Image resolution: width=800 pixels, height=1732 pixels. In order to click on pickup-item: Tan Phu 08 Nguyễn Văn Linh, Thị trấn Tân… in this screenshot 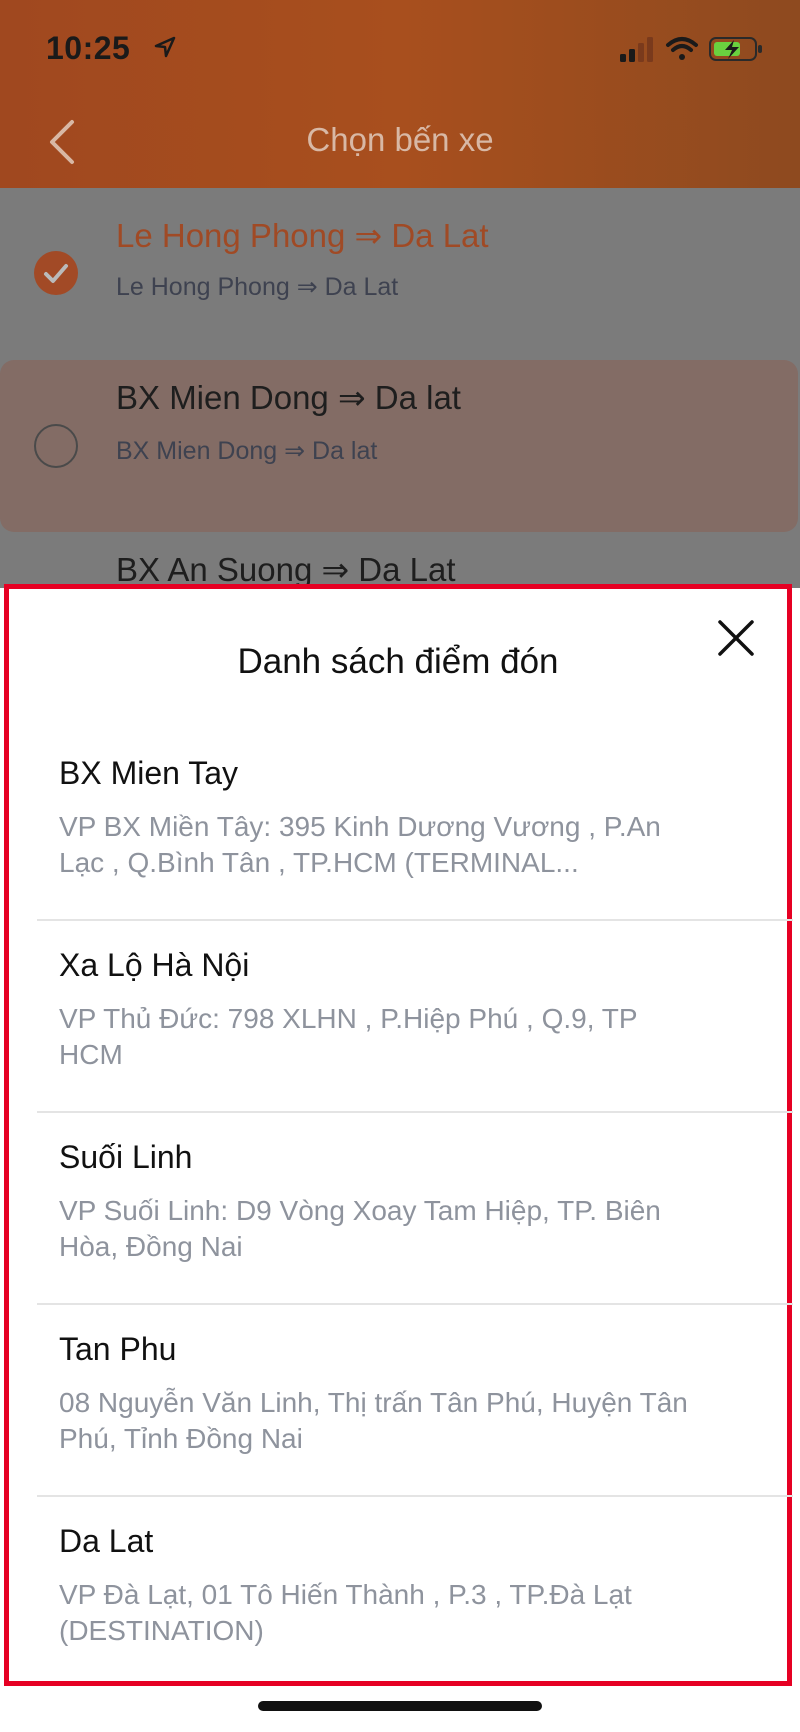, I will do `click(415, 1401)`.